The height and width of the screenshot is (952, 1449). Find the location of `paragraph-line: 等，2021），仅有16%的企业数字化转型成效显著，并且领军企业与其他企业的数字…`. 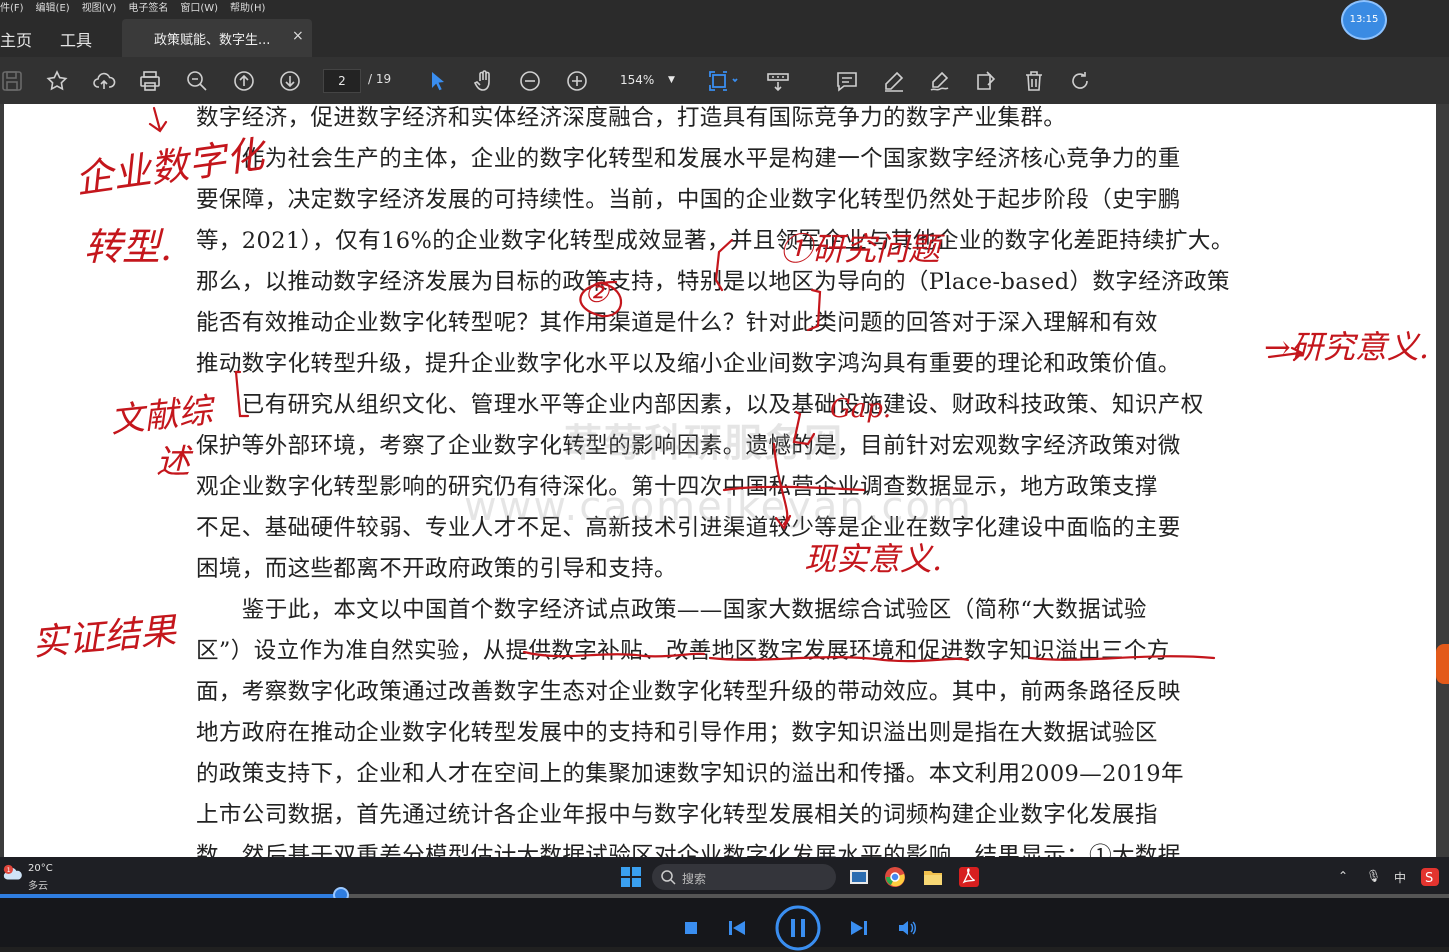

paragraph-line: 等，2021），仅有16%的企业数字化转型成效显著，并且领军企业与其他企业的数字… is located at coordinates (715, 241).